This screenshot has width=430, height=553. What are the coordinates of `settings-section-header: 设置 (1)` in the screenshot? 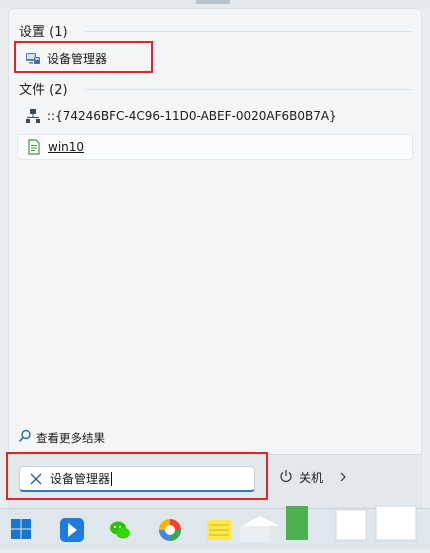 It's located at (43, 32).